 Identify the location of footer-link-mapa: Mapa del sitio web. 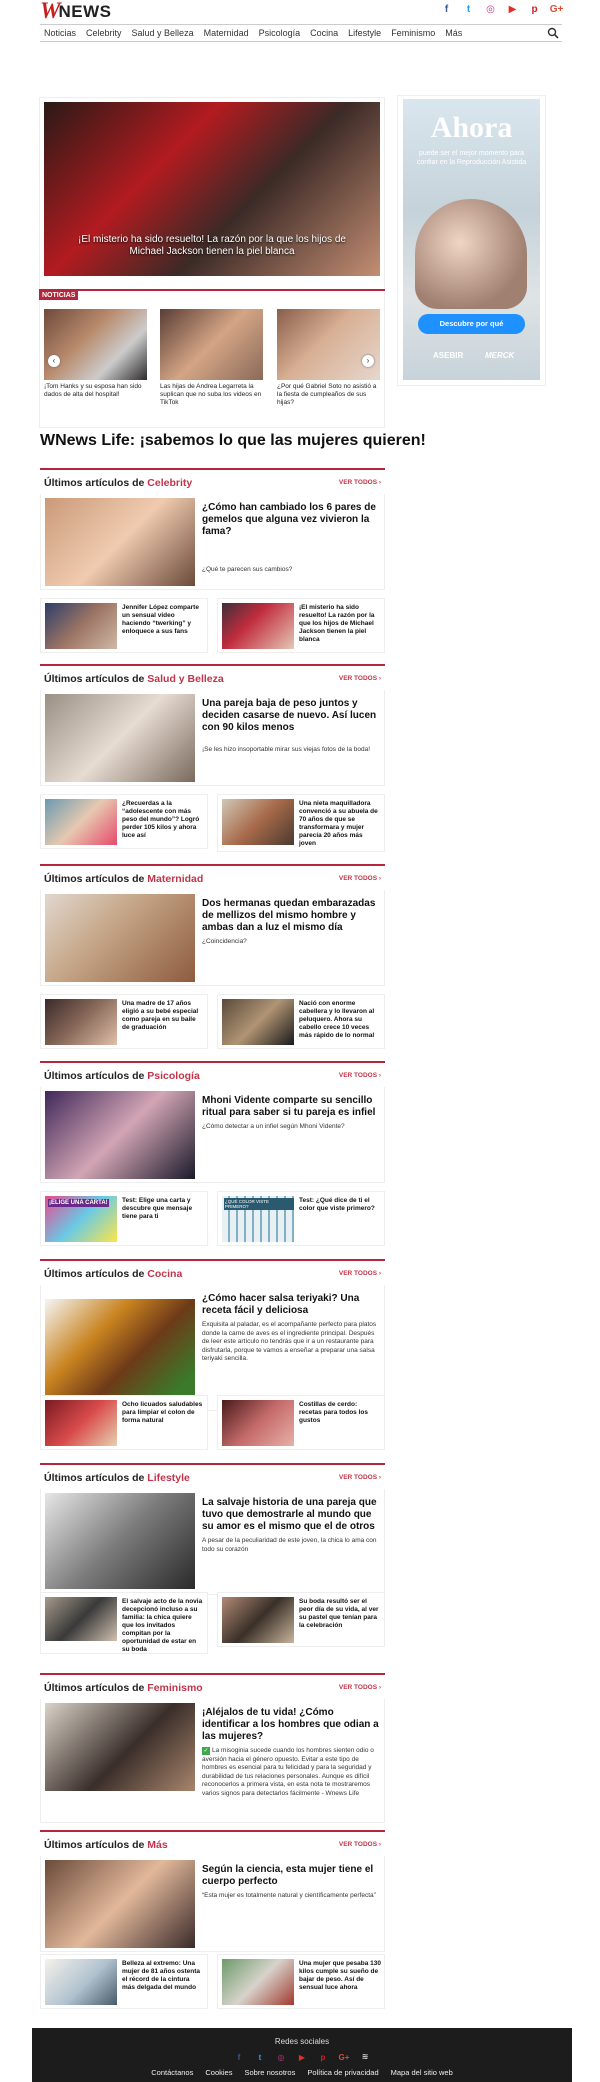
(422, 2072).